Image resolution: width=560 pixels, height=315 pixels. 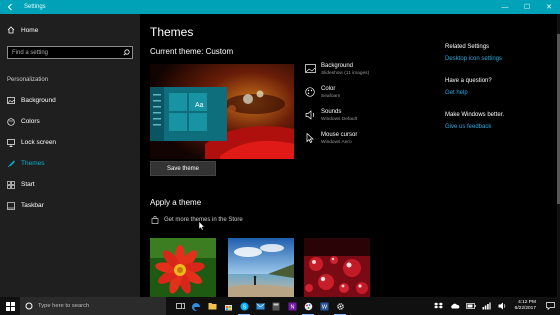 I want to click on taskbar-search-box: Type here to search, so click(x=93, y=306).